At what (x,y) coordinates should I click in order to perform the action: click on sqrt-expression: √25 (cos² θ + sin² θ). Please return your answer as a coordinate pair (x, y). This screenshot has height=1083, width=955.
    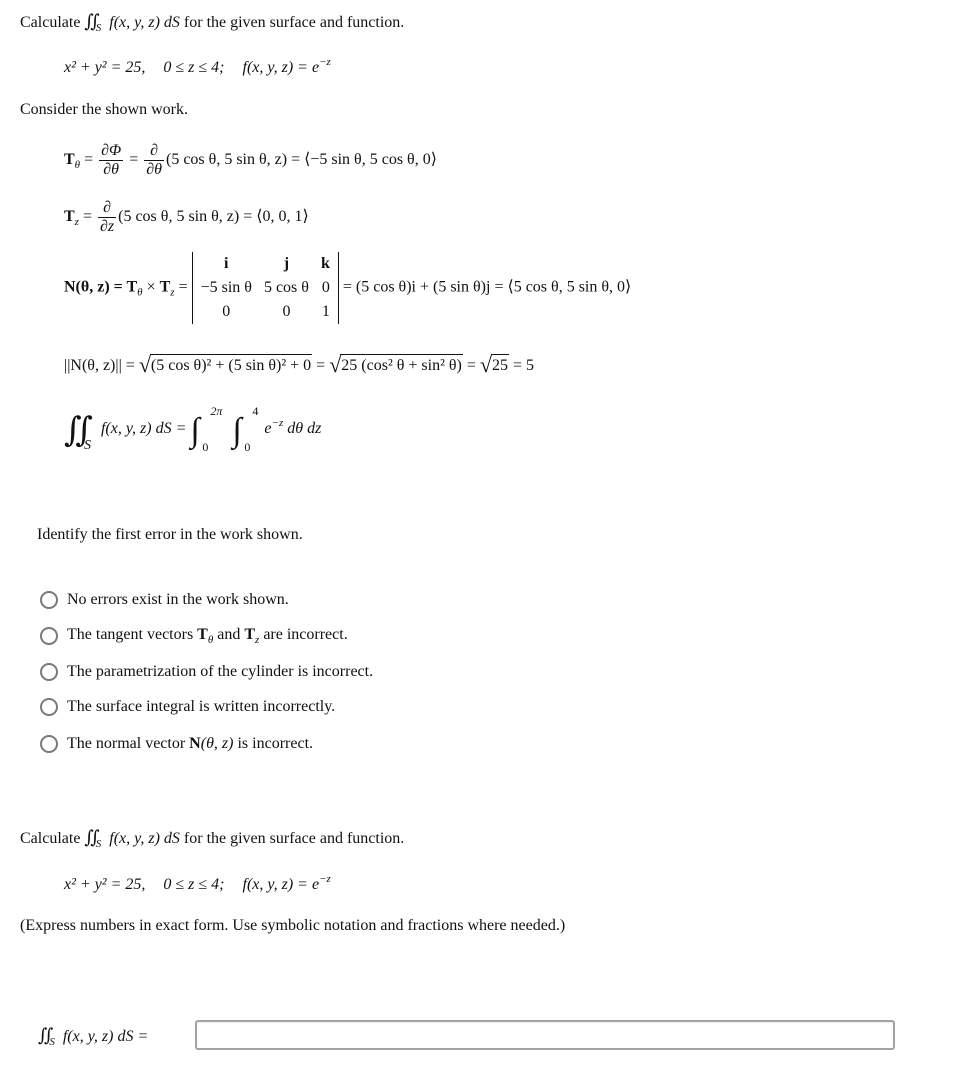
    Looking at the image, I should click on (396, 365).